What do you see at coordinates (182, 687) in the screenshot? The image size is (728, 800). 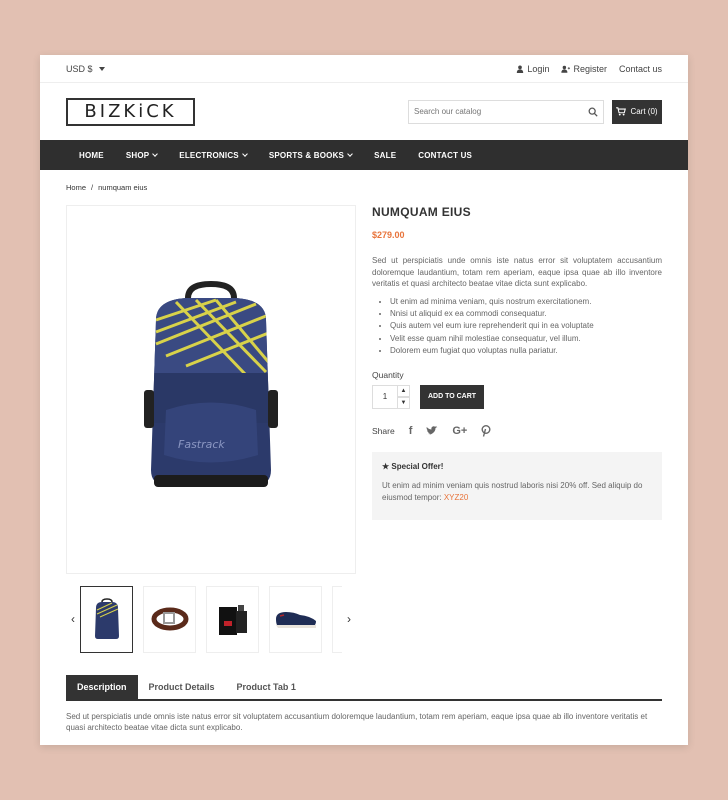 I see `tab-product-details: Product Details` at bounding box center [182, 687].